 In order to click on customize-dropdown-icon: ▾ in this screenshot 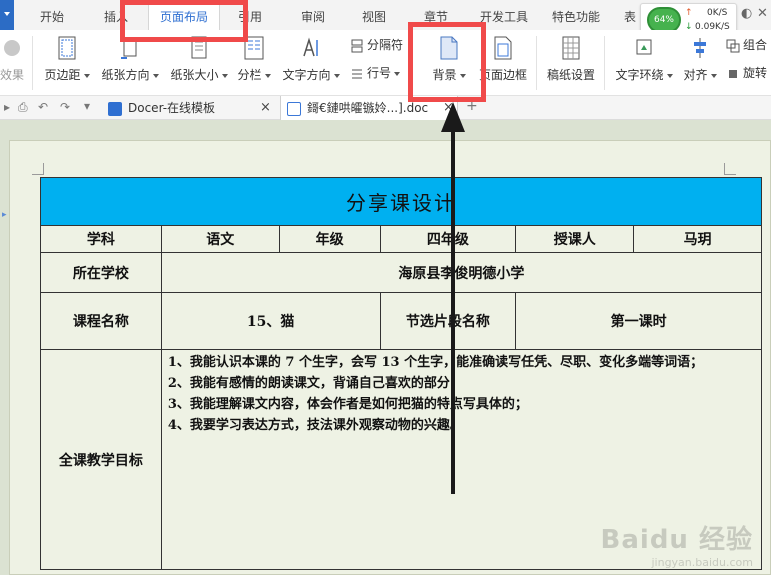, I will do `click(87, 106)`.